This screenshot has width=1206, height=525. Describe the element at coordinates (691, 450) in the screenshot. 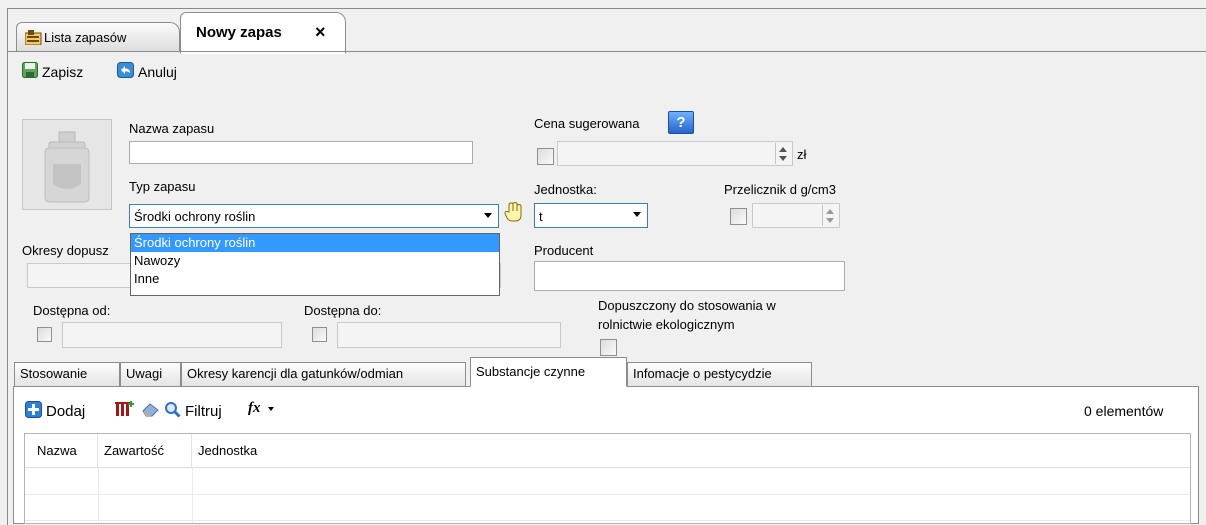

I see `column-header-unit: Jednostka` at that location.